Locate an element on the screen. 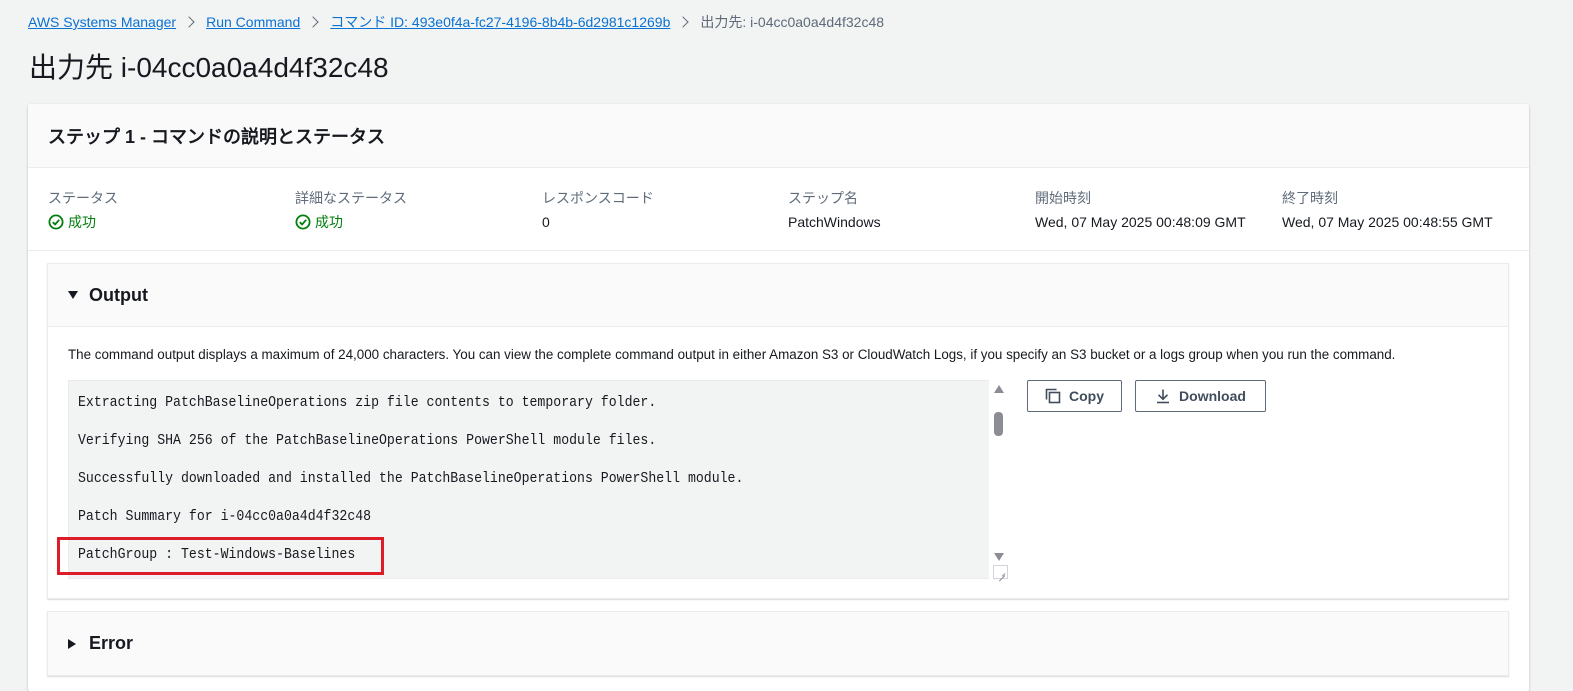 The width and height of the screenshot is (1573, 691). copy-icon is located at coordinates (1053, 396).